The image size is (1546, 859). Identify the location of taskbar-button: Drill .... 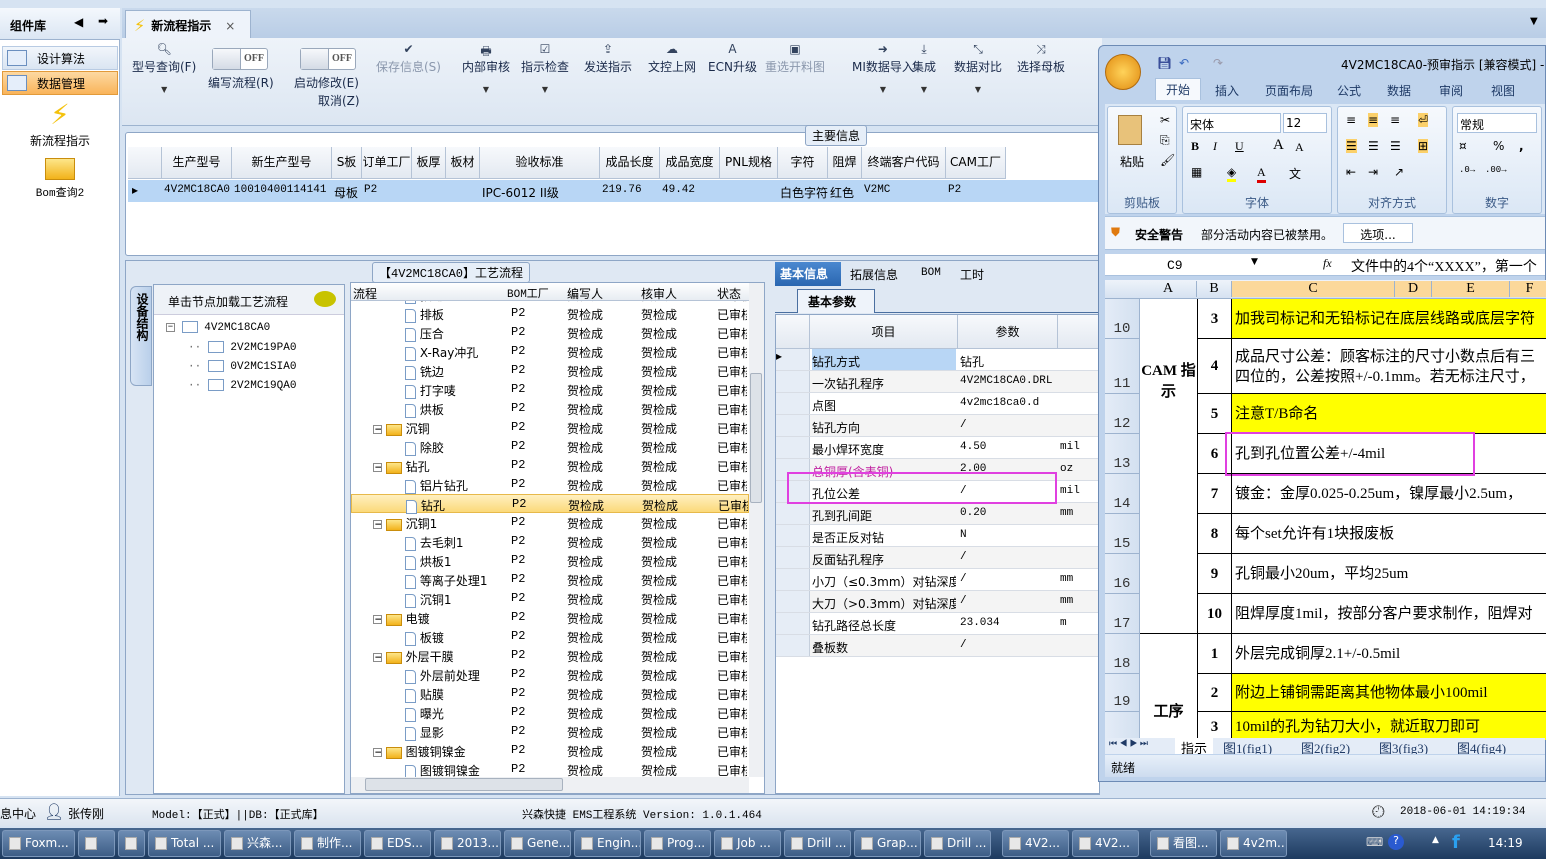
(817, 843).